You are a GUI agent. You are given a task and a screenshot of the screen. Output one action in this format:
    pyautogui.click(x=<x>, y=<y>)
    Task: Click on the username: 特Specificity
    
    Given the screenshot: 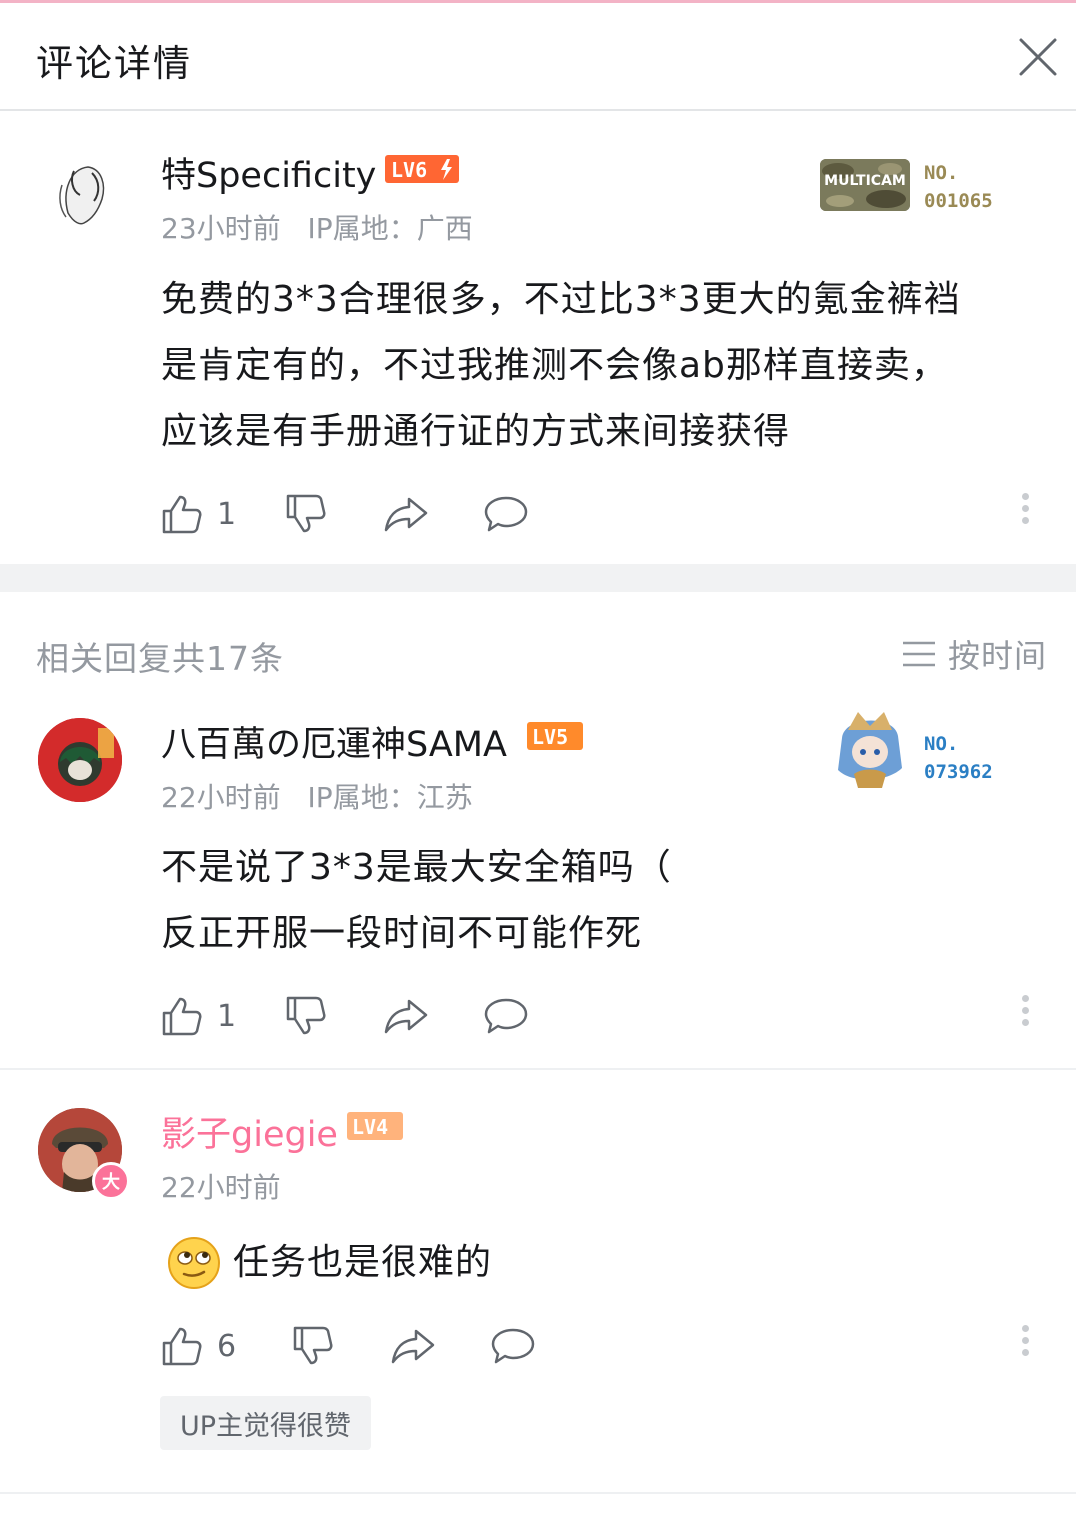 What is the action you would take?
    pyautogui.click(x=268, y=172)
    